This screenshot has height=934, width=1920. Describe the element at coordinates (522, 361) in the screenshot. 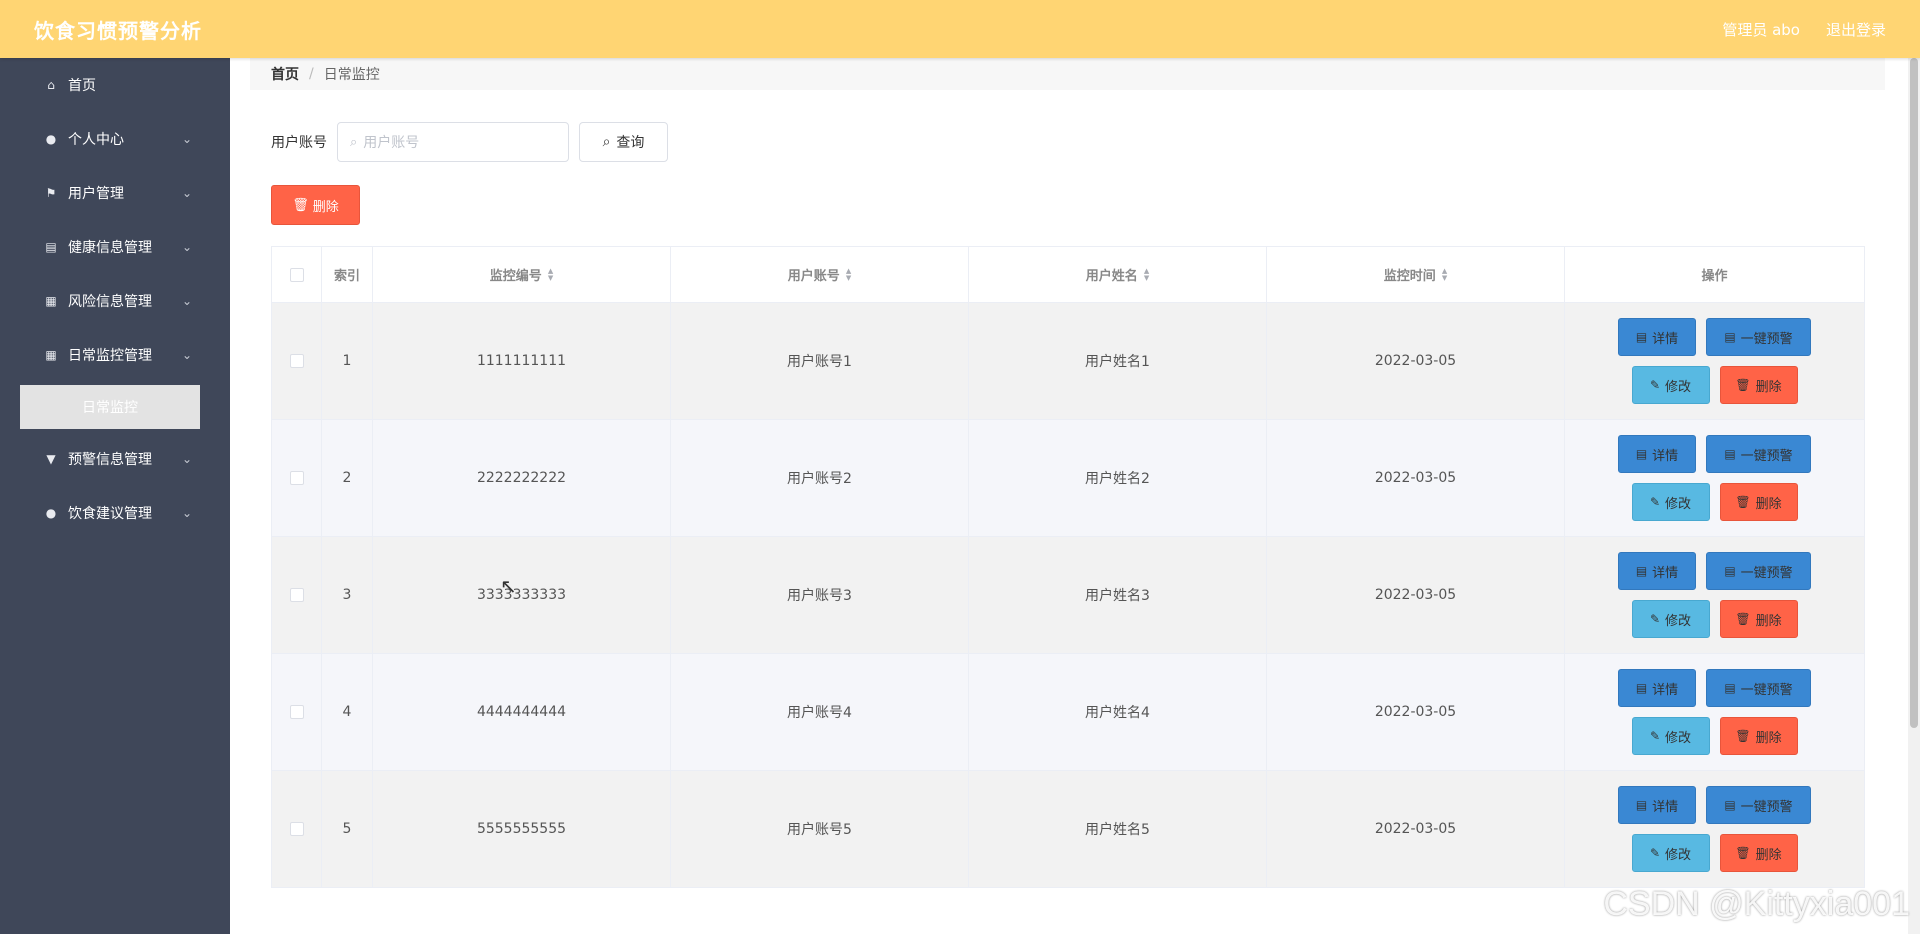

I see `cell-monitor-no: 1111111111` at that location.